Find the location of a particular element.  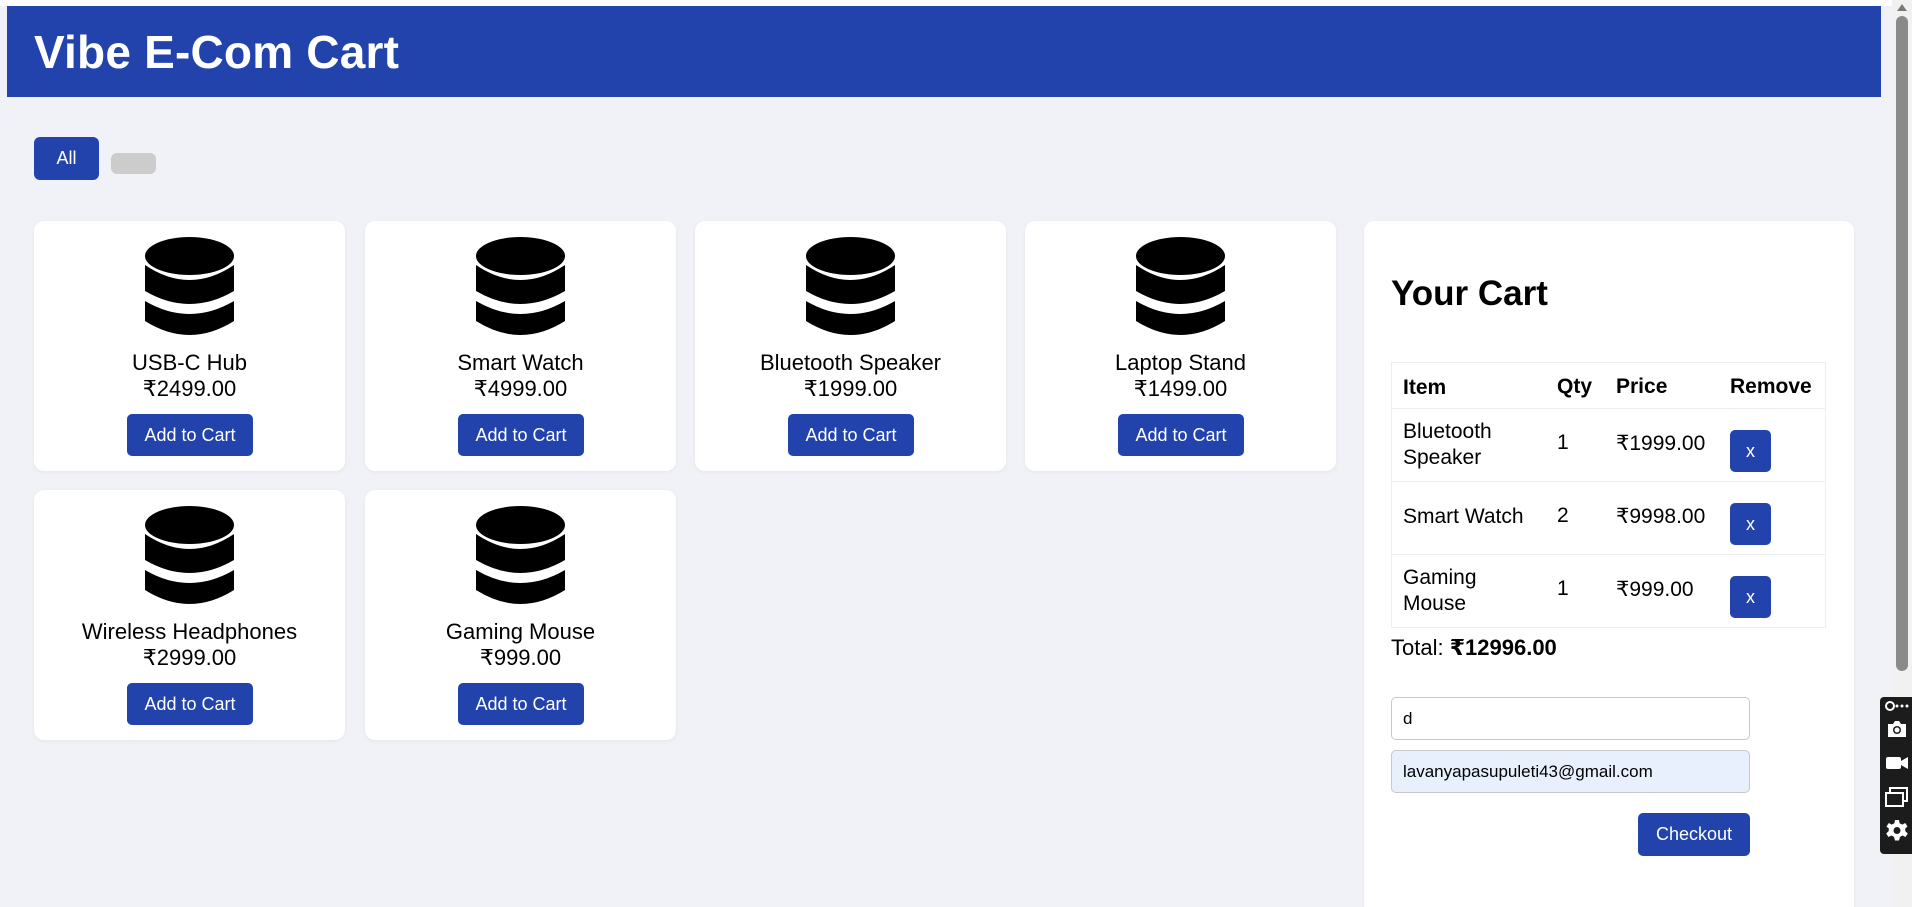

cart-item-name: Smart Watch is located at coordinates (1463, 516).